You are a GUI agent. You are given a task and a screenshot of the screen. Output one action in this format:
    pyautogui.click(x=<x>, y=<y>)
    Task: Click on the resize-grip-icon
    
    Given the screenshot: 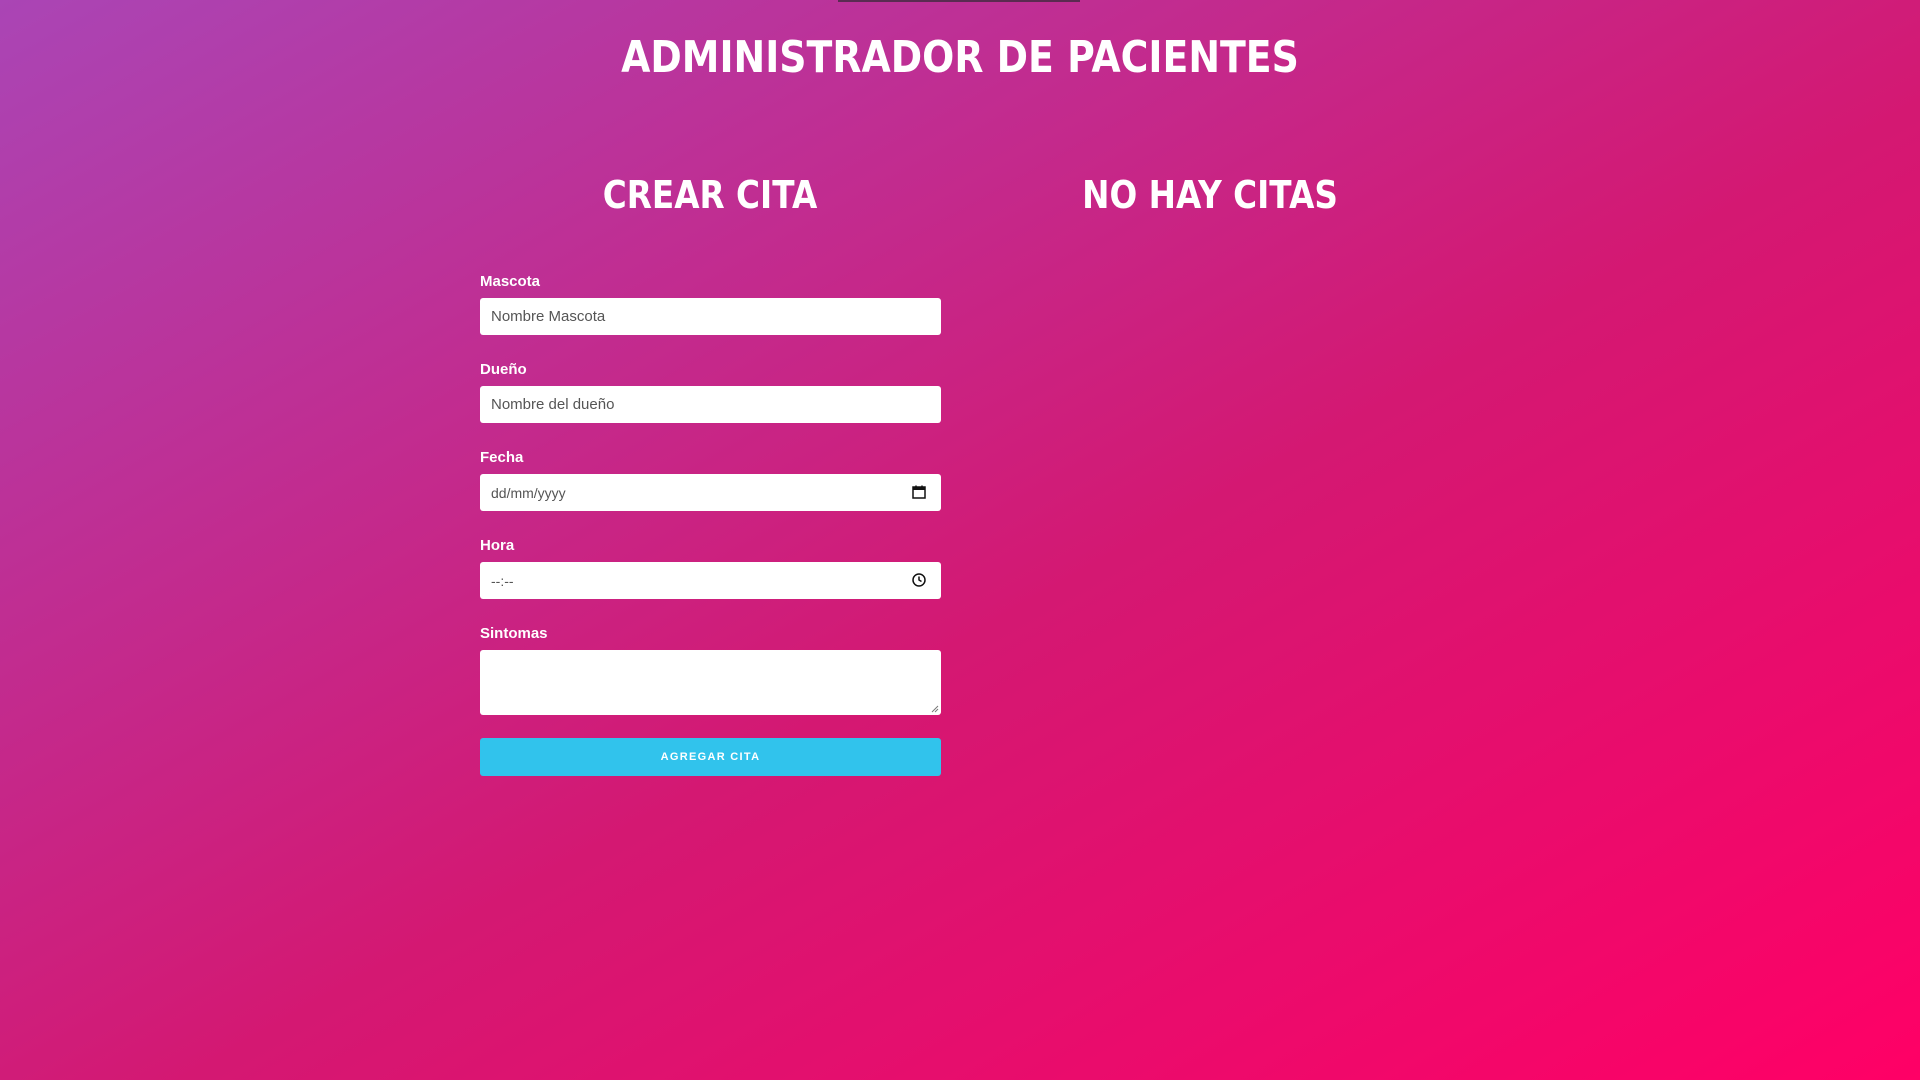 What is the action you would take?
    pyautogui.click(x=935, y=709)
    